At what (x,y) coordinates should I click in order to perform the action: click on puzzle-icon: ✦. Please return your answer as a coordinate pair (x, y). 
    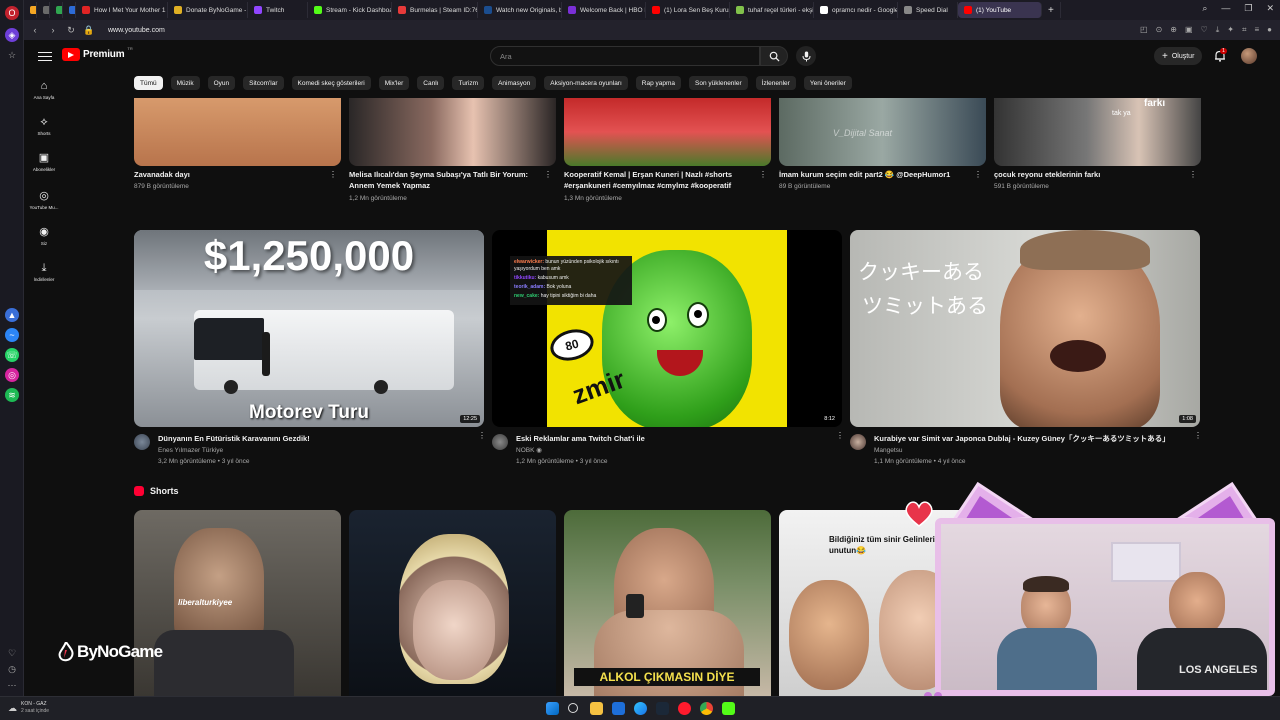
    Looking at the image, I should click on (1230, 30).